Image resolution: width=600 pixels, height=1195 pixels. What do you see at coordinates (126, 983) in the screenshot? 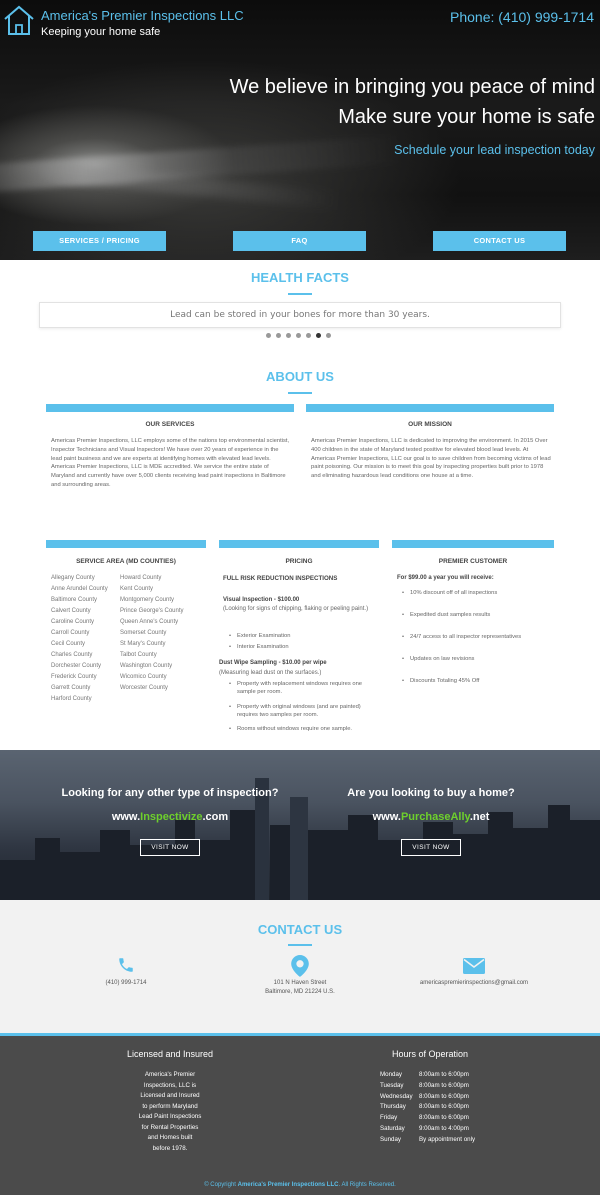
I see `contact-phone: (410) 999-1714` at bounding box center [126, 983].